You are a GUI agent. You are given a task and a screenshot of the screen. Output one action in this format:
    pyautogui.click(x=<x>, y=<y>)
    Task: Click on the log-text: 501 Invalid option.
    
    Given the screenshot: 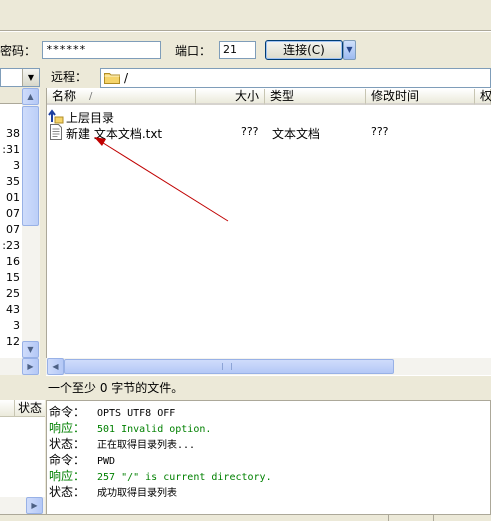 What is the action you would take?
    pyautogui.click(x=154, y=429)
    